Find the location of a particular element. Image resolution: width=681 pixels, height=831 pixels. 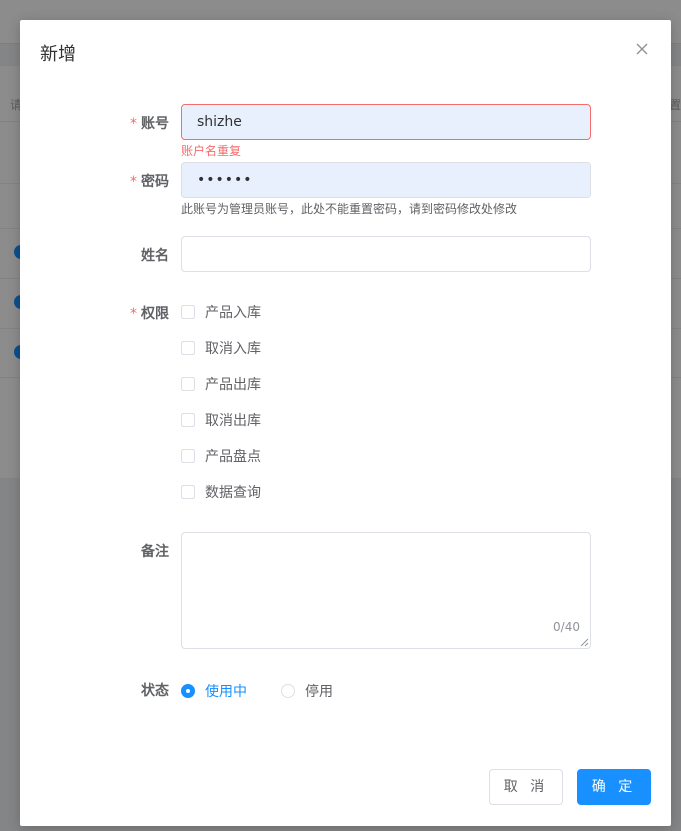

password-hint-text: 此账号为管理员账号，此处不能重置密码，请到密码修改处修改 is located at coordinates (349, 209).